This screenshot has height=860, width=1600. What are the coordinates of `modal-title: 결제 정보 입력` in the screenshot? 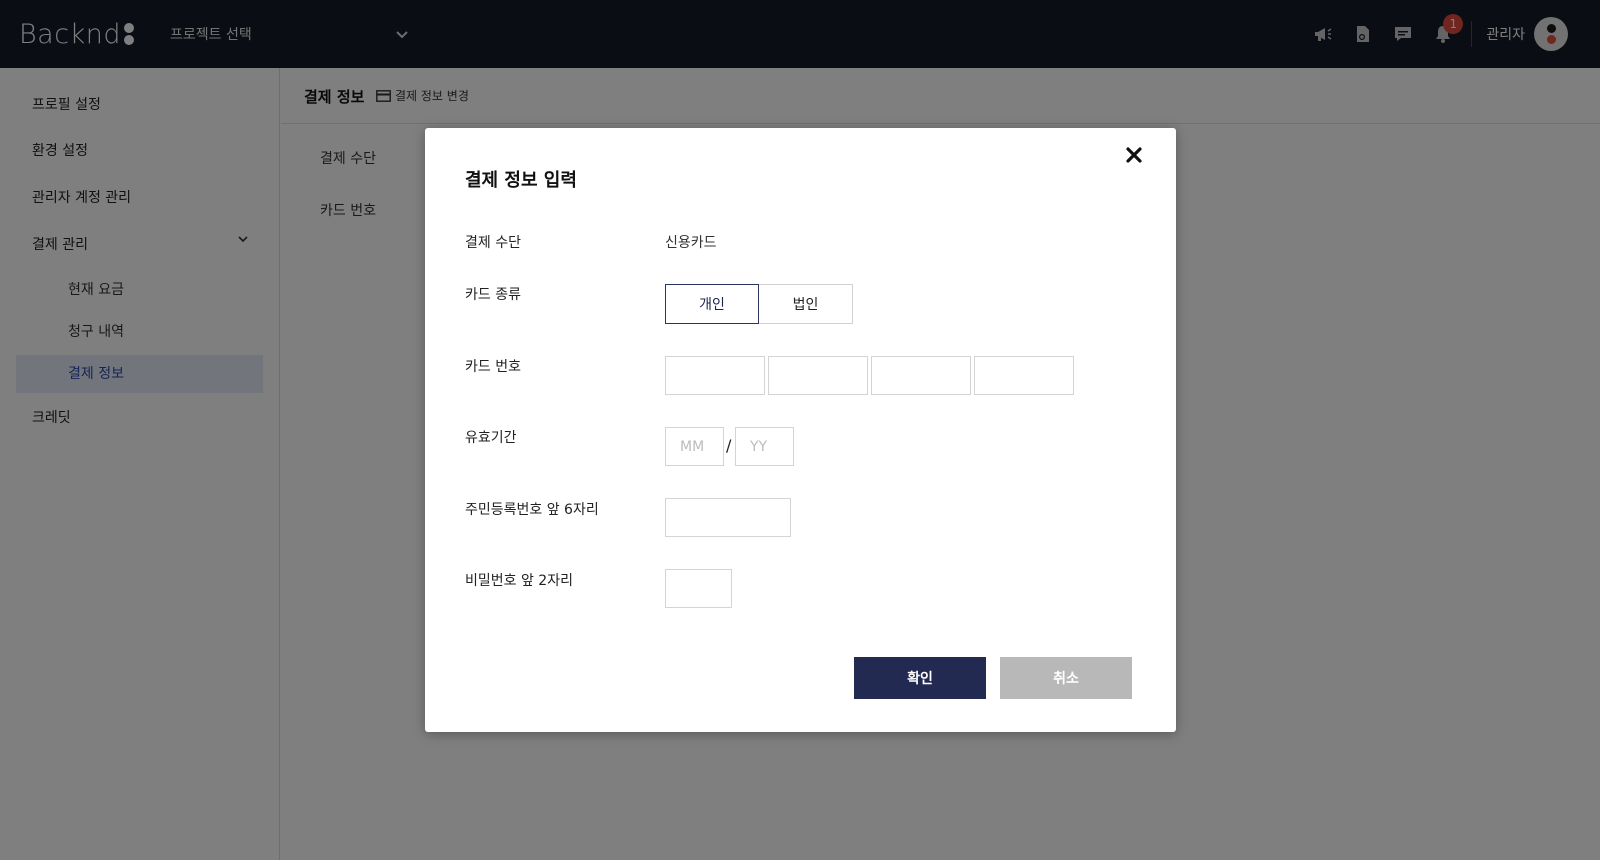 It's located at (521, 180).